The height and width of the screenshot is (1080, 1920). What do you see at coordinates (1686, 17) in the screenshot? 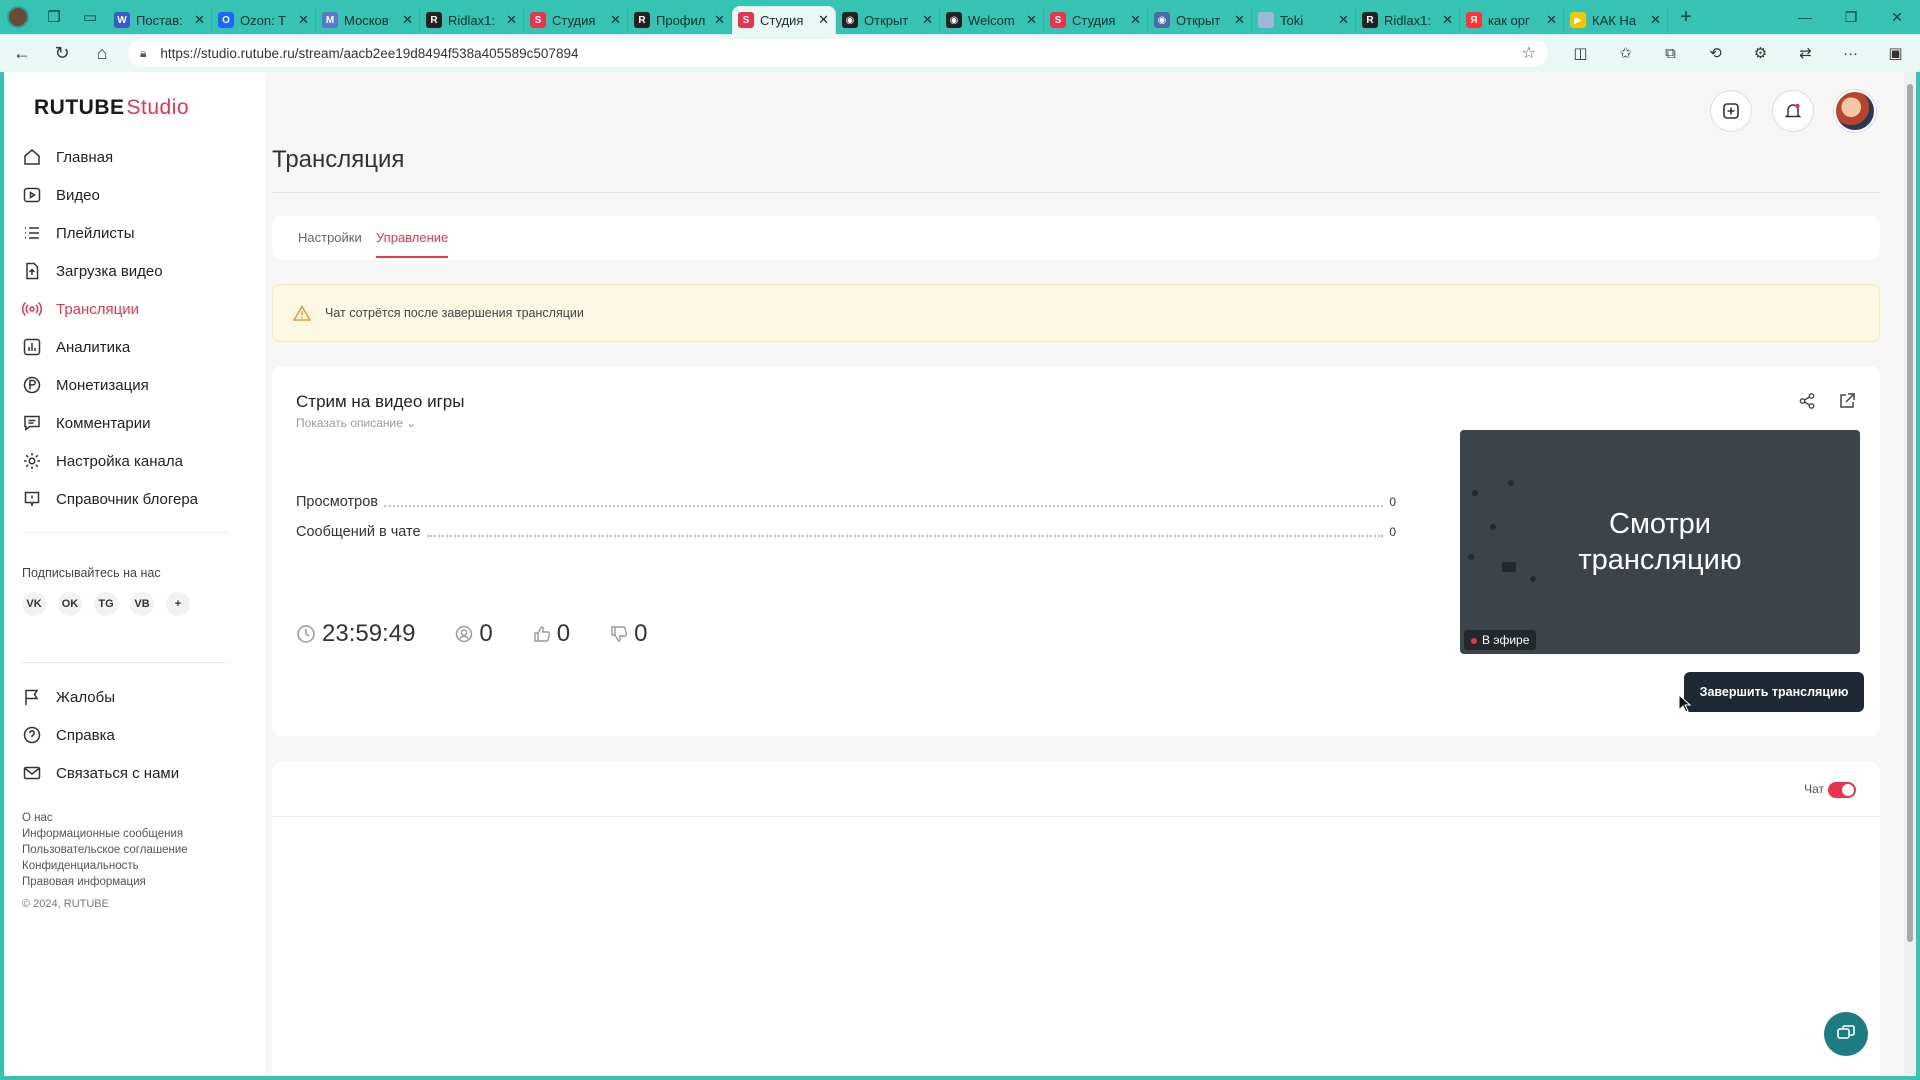
I see `new-tab-button: +` at bounding box center [1686, 17].